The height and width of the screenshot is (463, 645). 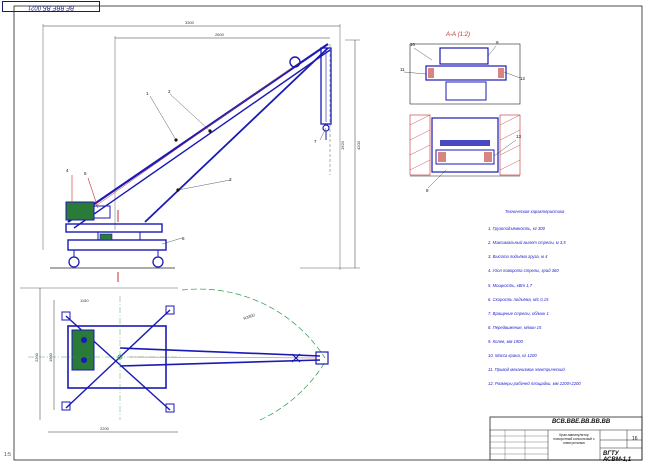 I want to click on callout-3: 3, so click(x=230, y=179).